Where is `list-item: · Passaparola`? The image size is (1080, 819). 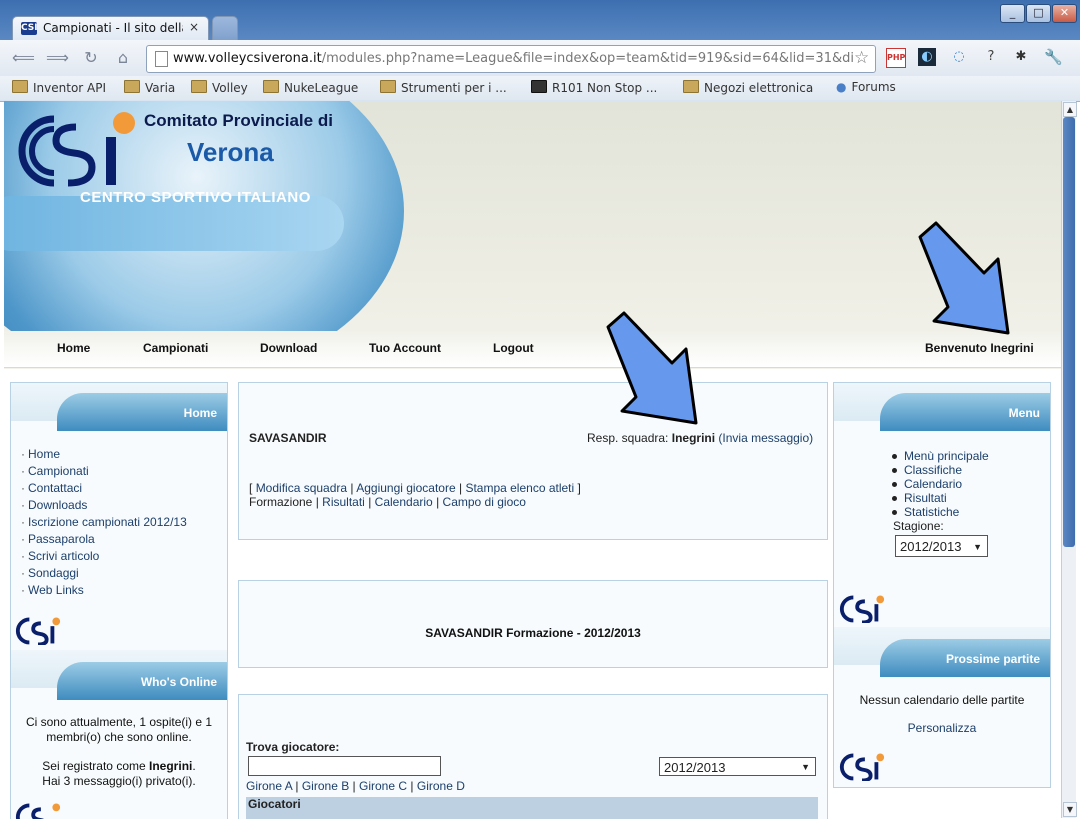 list-item: · Passaparola is located at coordinates (104, 539).